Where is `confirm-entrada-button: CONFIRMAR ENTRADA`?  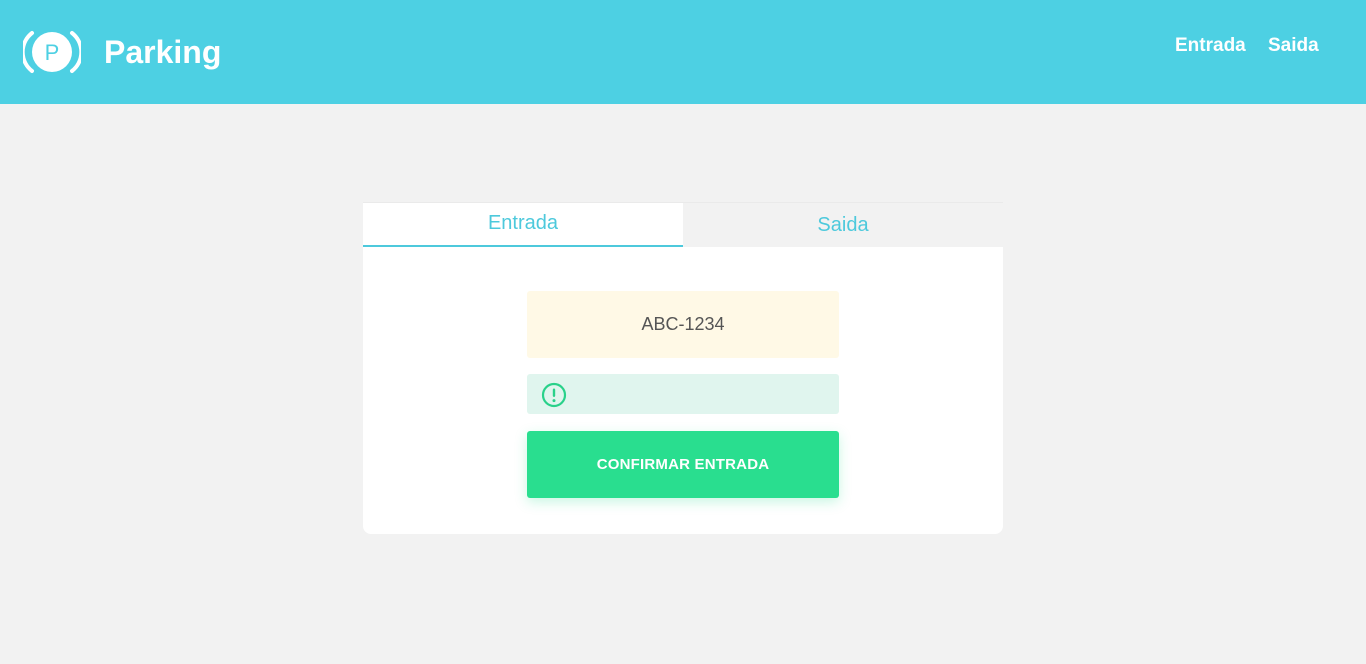 confirm-entrada-button: CONFIRMAR ENTRADA is located at coordinates (683, 464).